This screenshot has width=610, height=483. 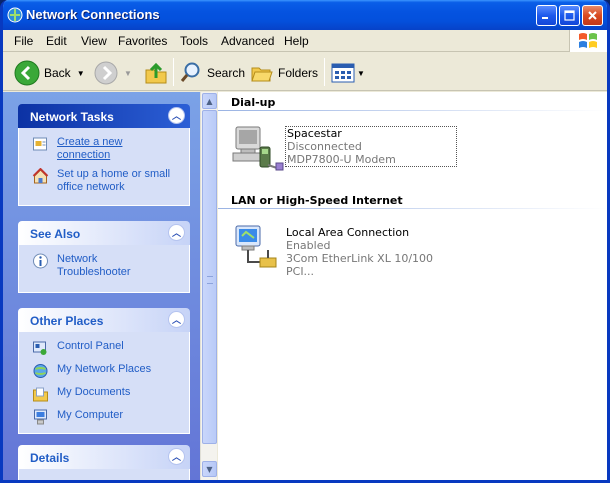 I want to click on menu-tools: Tools, so click(x=194, y=41).